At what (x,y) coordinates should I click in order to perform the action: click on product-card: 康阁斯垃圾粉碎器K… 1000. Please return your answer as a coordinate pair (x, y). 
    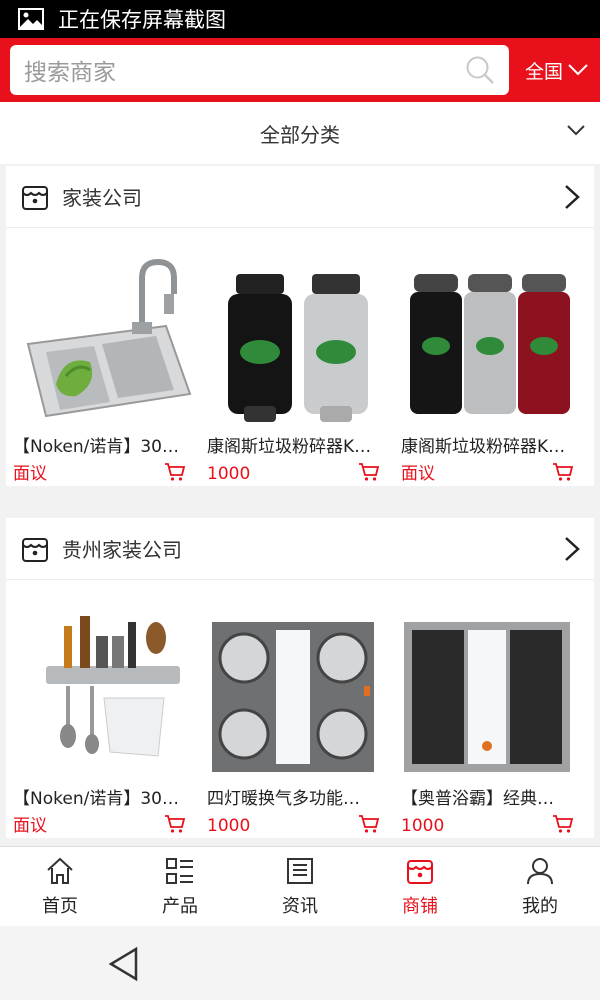
    Looking at the image, I should click on (297, 360).